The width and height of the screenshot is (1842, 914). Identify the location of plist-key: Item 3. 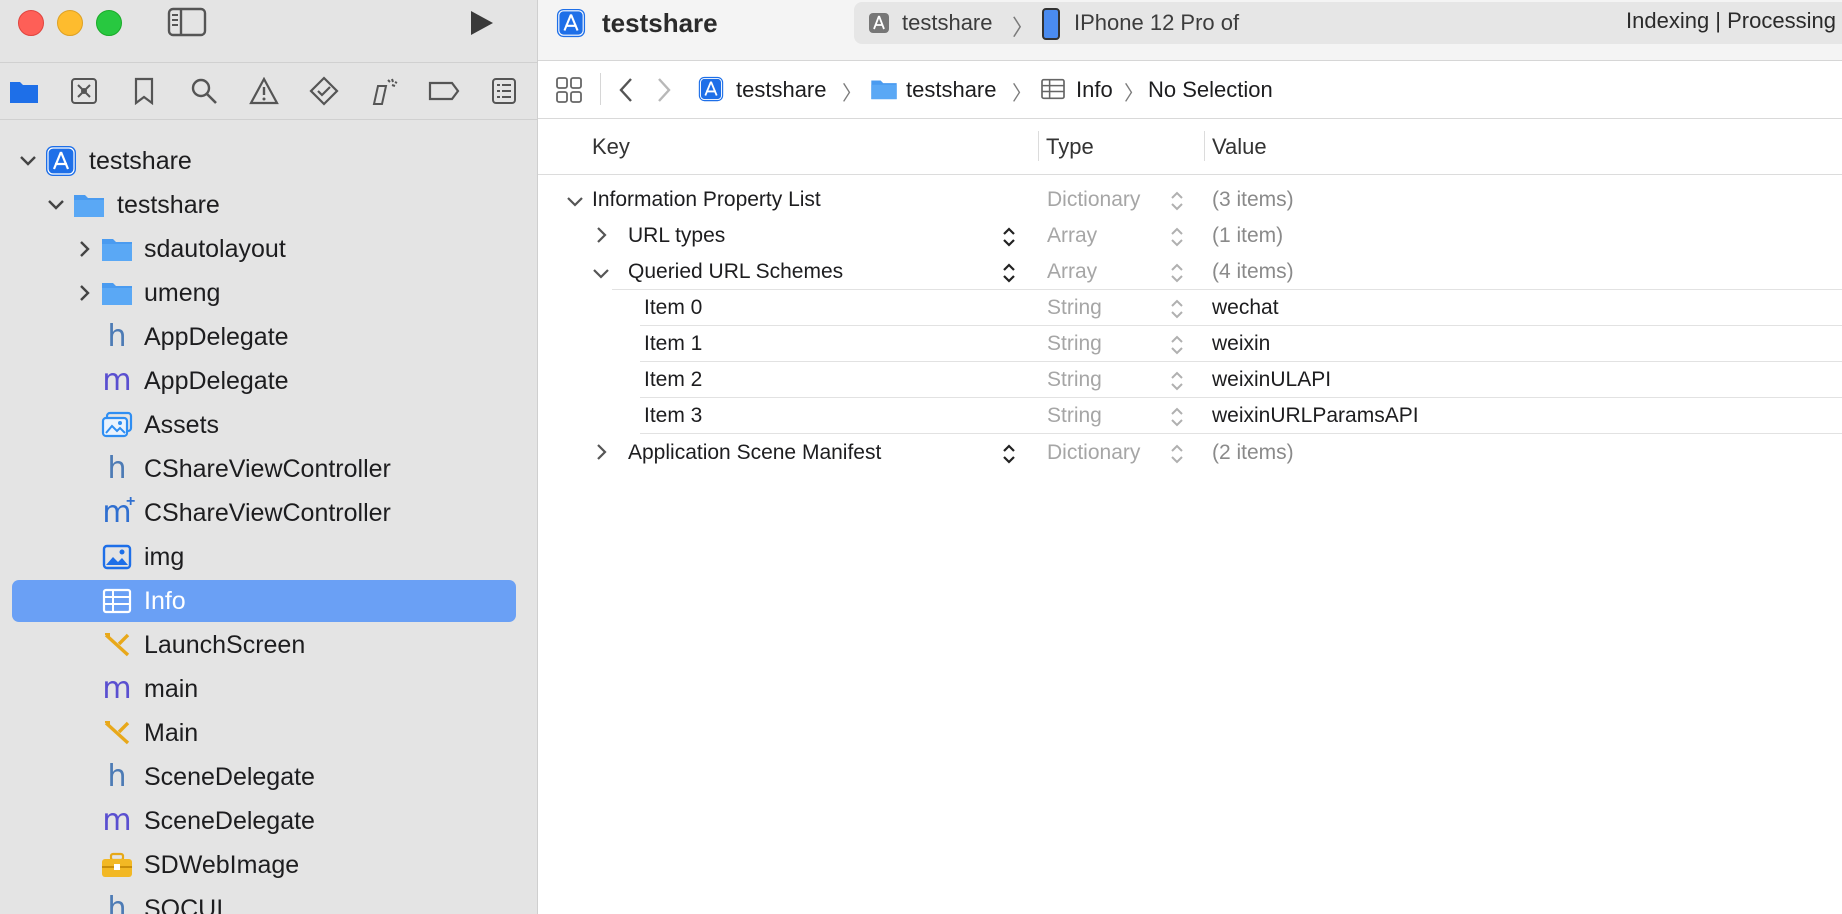
(673, 416).